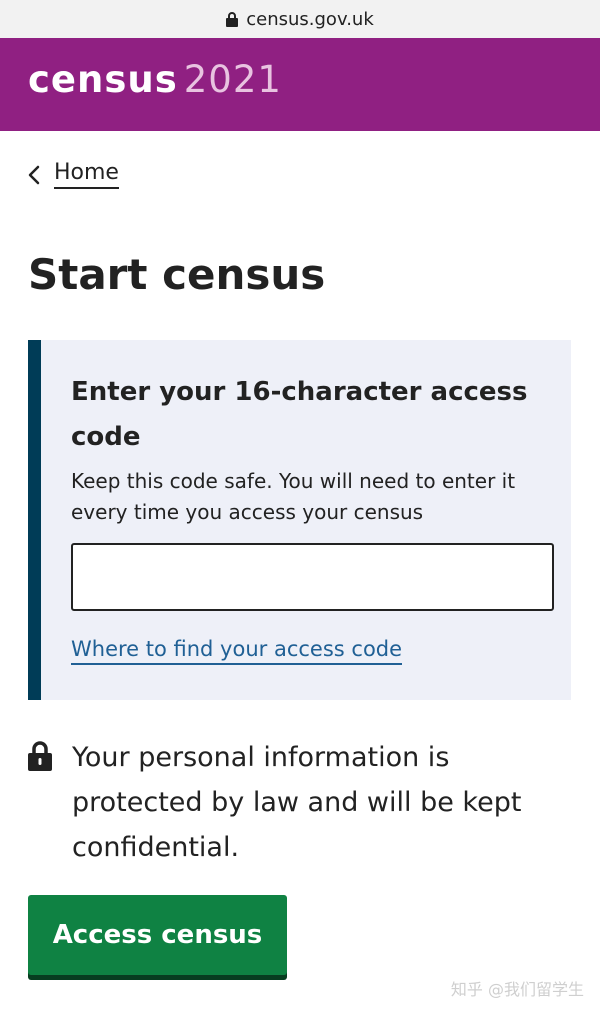  I want to click on access-census-button: Access census, so click(157, 935).